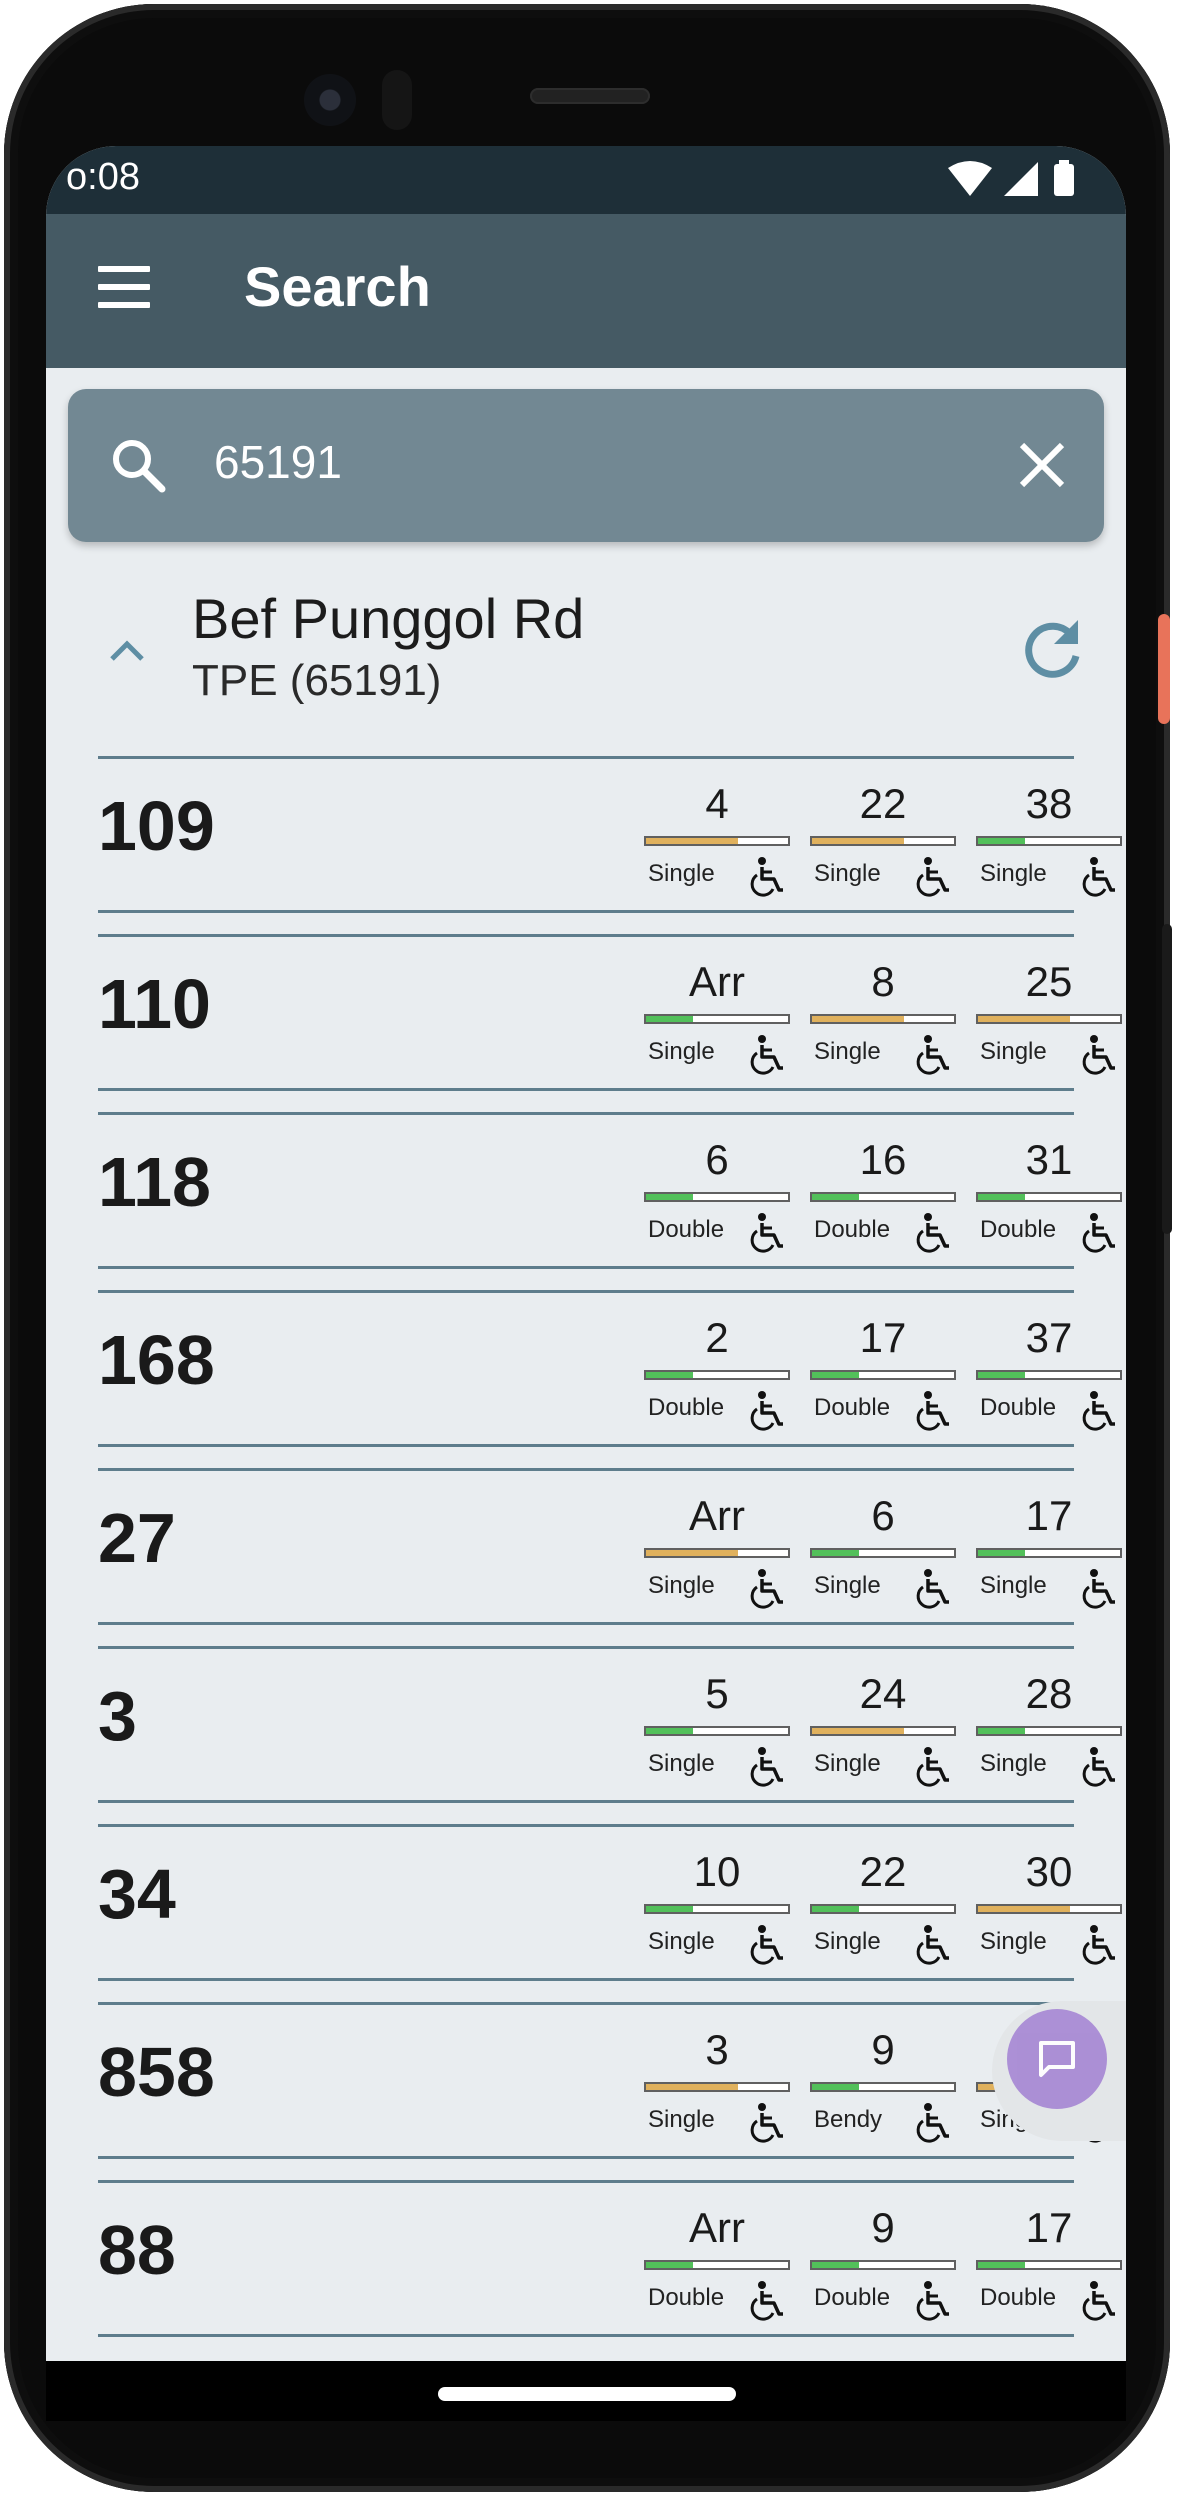  I want to click on arrival-slot: 38 Single, so click(1049, 840).